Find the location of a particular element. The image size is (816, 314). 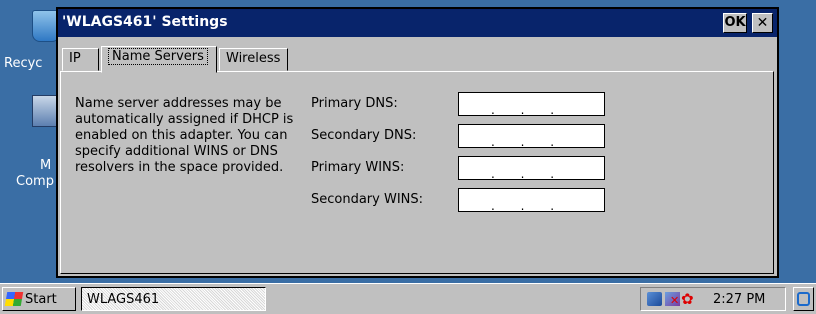

close-icon: ✕ is located at coordinates (762, 23).